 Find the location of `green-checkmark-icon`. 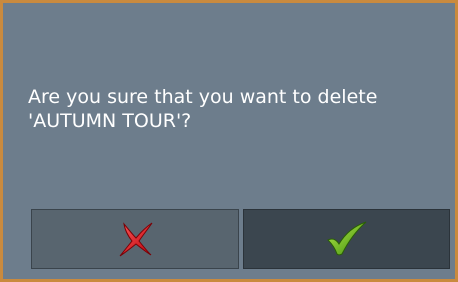

green-checkmark-icon is located at coordinates (347, 239).